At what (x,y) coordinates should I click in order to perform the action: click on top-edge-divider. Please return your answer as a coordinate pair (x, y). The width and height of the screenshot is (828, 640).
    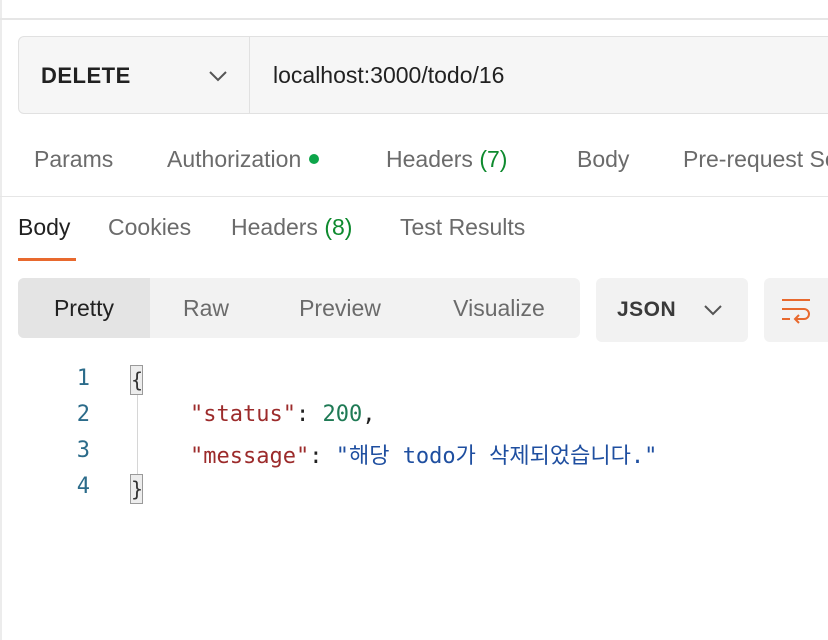
    Looking at the image, I should click on (414, 19).